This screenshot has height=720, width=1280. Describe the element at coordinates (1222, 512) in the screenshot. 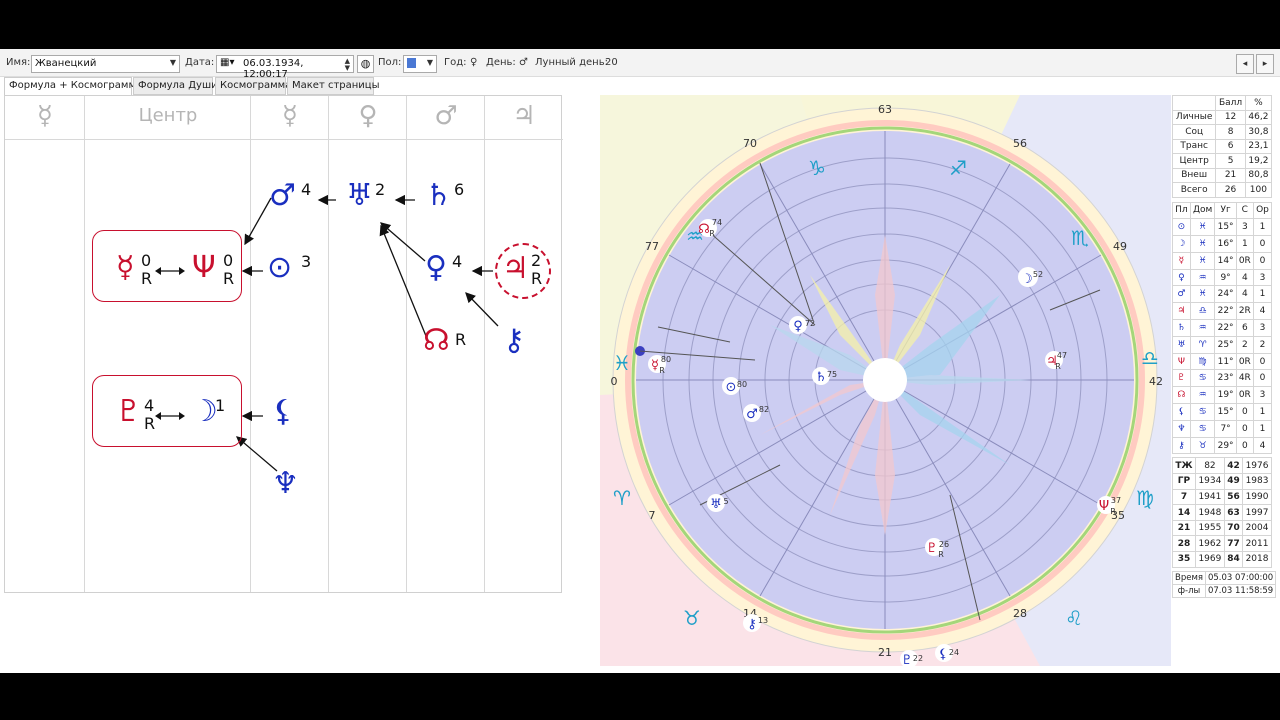

I see `table-row: 14 1948 63 1997` at that location.